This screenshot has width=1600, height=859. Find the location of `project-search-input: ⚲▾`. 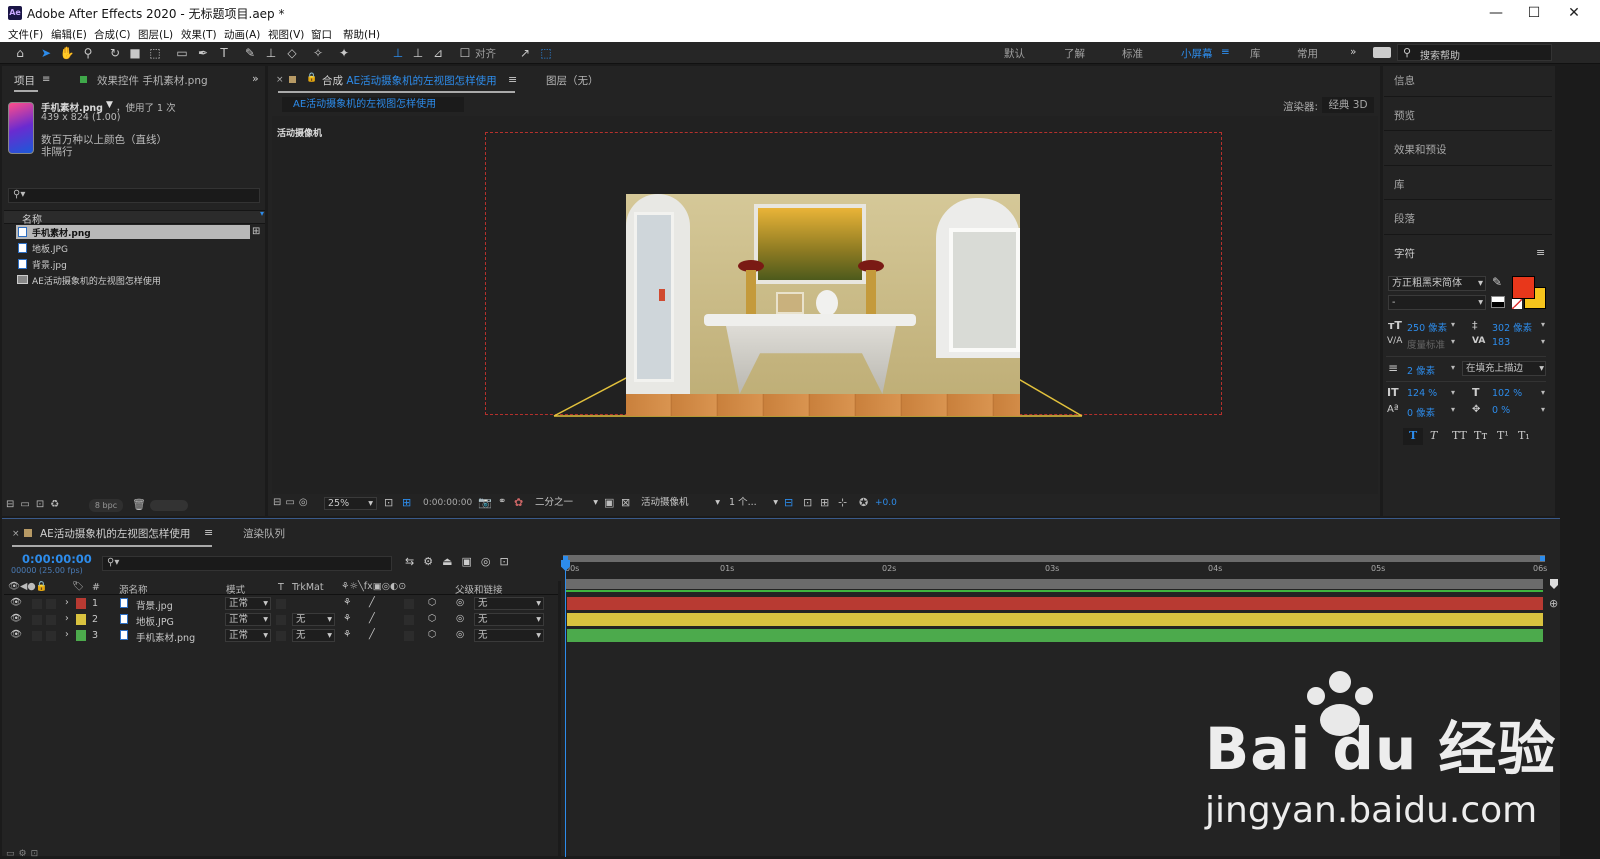

project-search-input: ⚲▾ is located at coordinates (134, 195).